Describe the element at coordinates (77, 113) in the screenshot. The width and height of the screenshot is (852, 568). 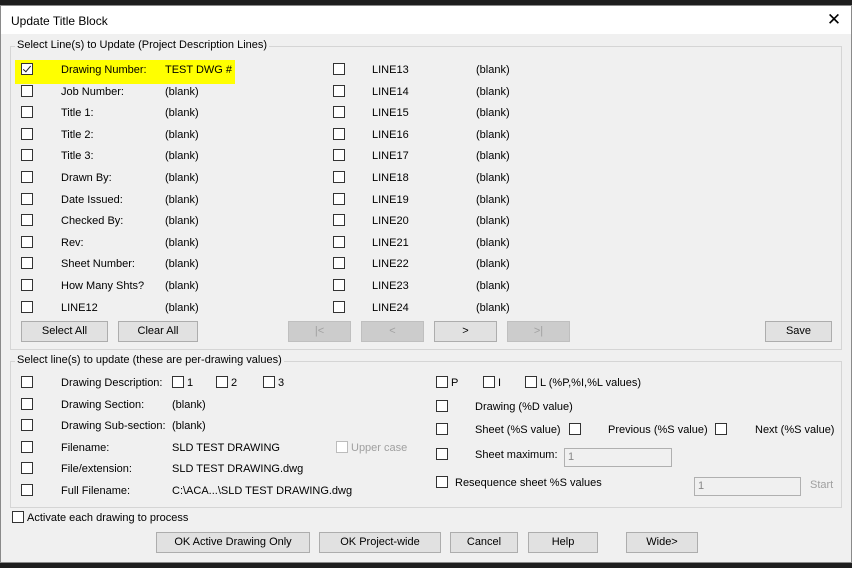
I see `line-label: Title 1:` at that location.